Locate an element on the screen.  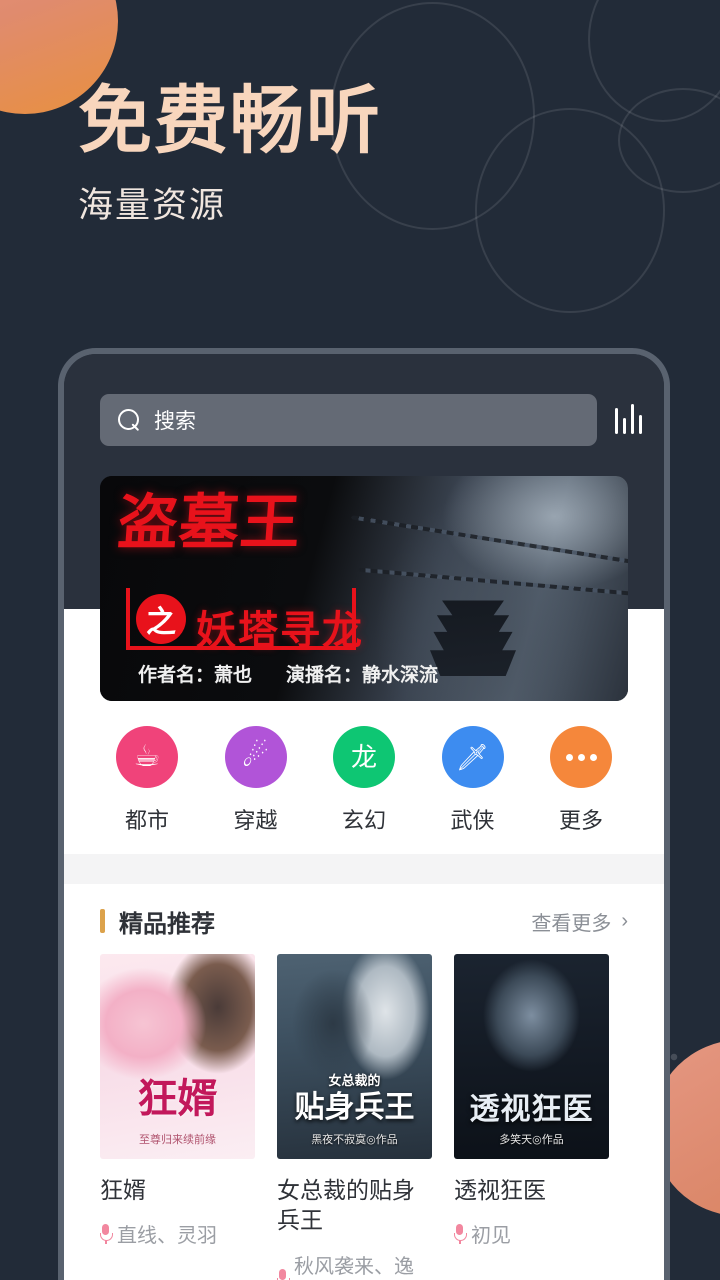
book-narrator: 直线、灵羽 is located at coordinates (177, 1233).